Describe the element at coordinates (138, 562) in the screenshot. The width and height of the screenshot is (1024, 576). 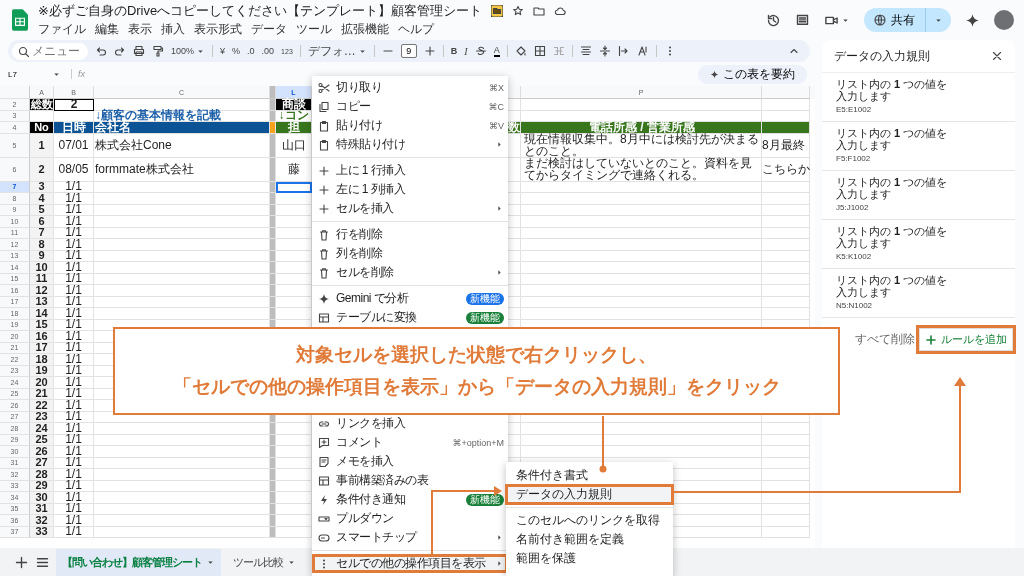
I see `sheet-tab: 【問い合わせ】顧客管理シート` at that location.